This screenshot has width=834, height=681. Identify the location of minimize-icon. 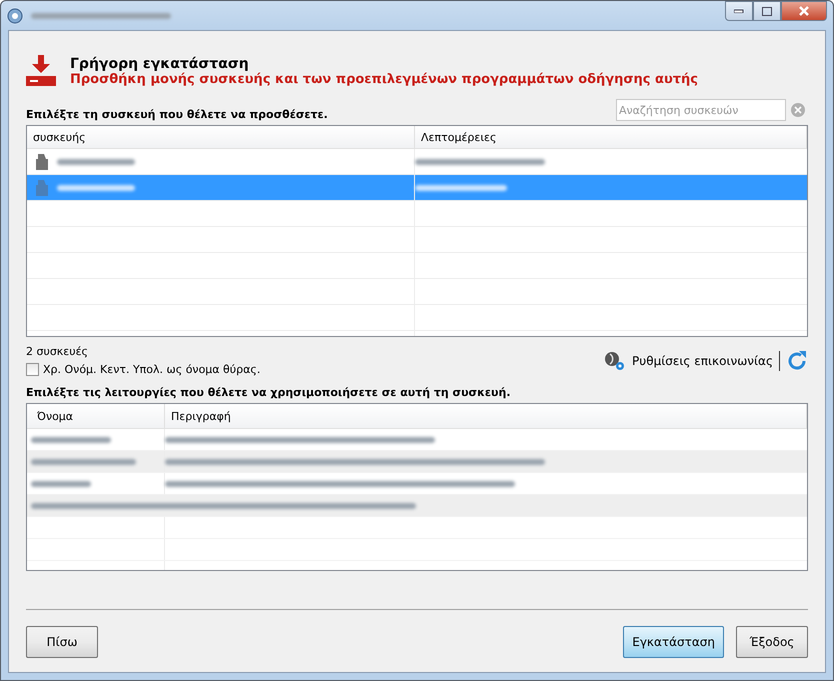
(739, 11).